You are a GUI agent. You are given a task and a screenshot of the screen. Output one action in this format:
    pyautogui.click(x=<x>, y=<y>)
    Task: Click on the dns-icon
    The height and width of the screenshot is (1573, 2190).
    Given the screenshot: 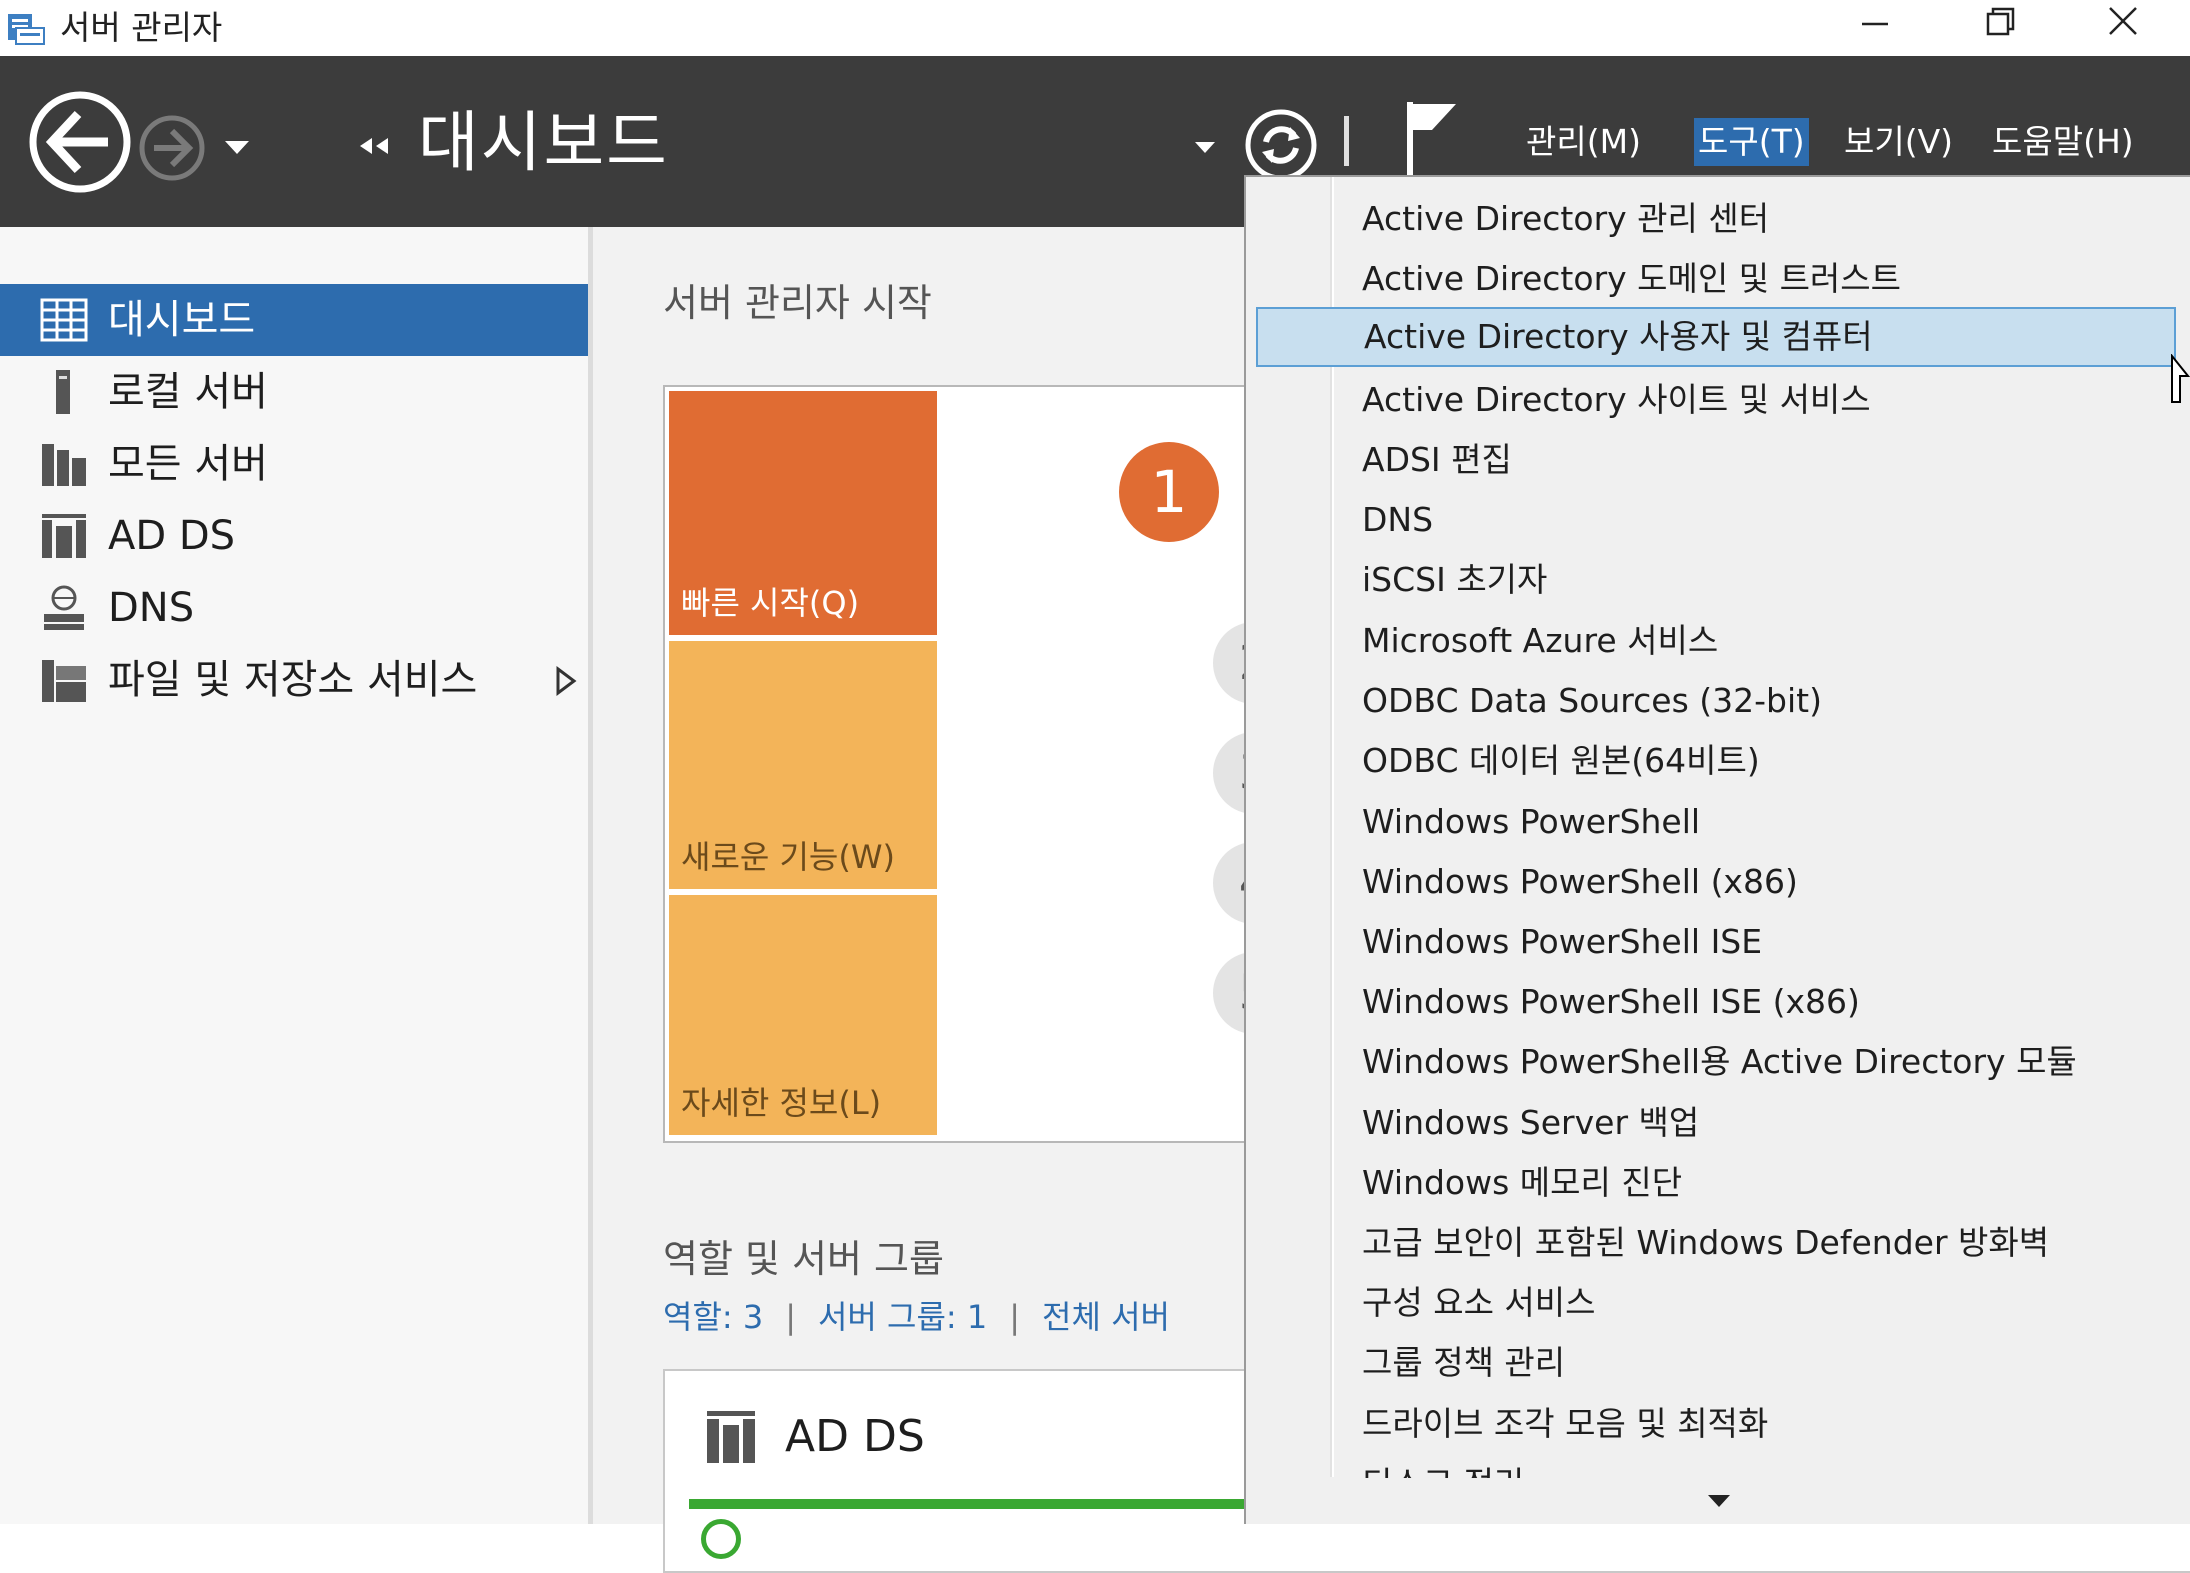 What is the action you would take?
    pyautogui.click(x=64, y=607)
    